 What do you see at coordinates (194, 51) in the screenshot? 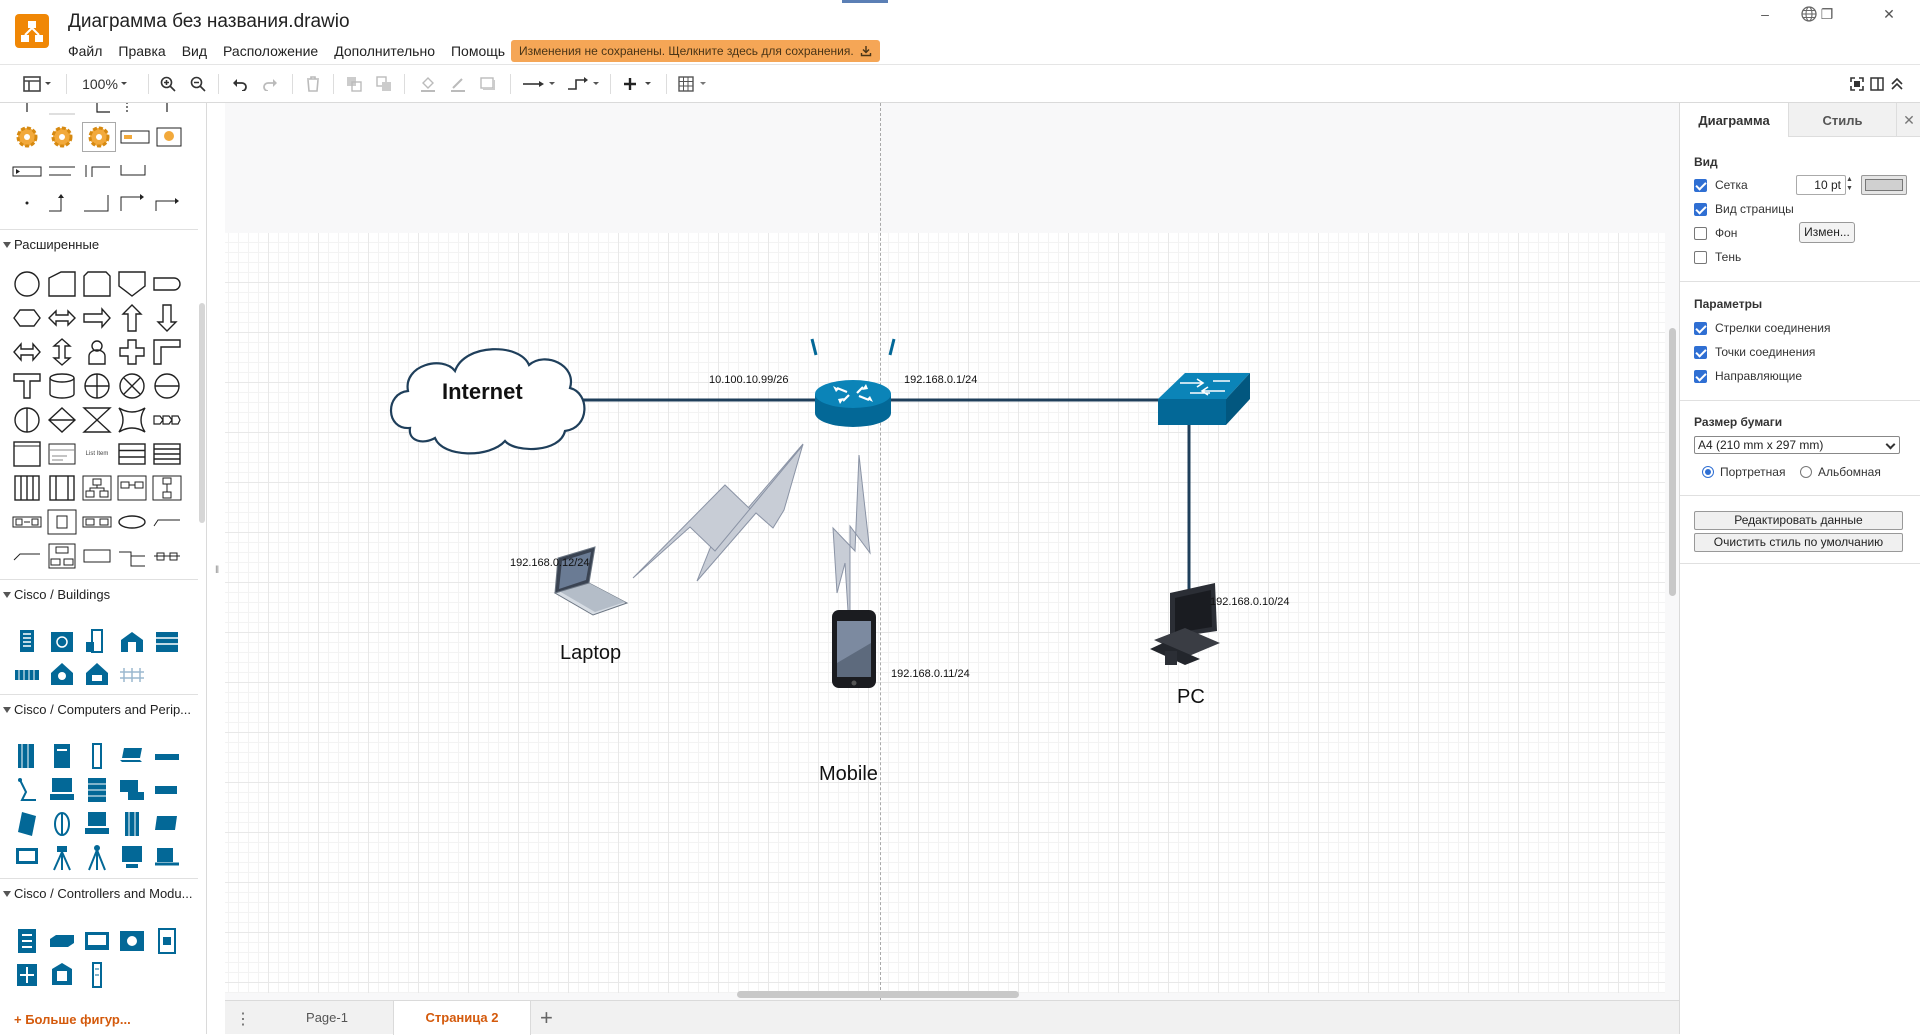
I see `menu-view: Вид` at bounding box center [194, 51].